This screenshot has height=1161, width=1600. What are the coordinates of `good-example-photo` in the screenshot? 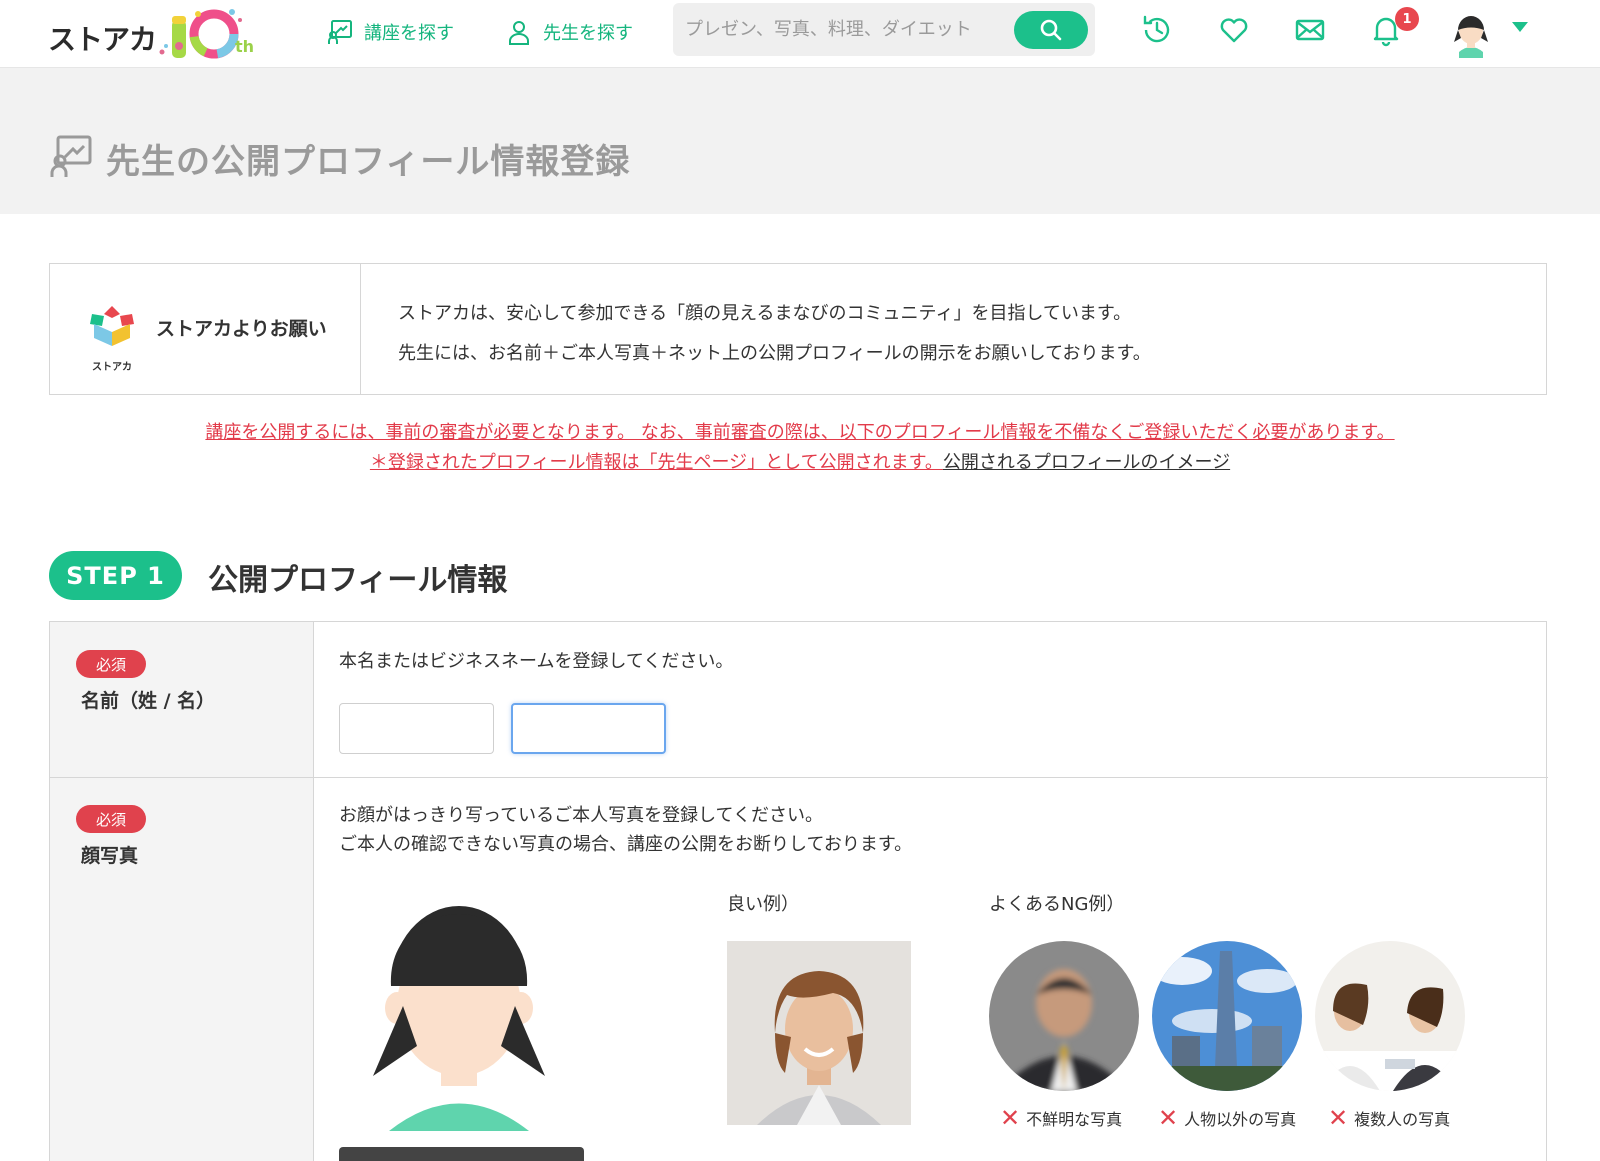 It's located at (819, 1033).